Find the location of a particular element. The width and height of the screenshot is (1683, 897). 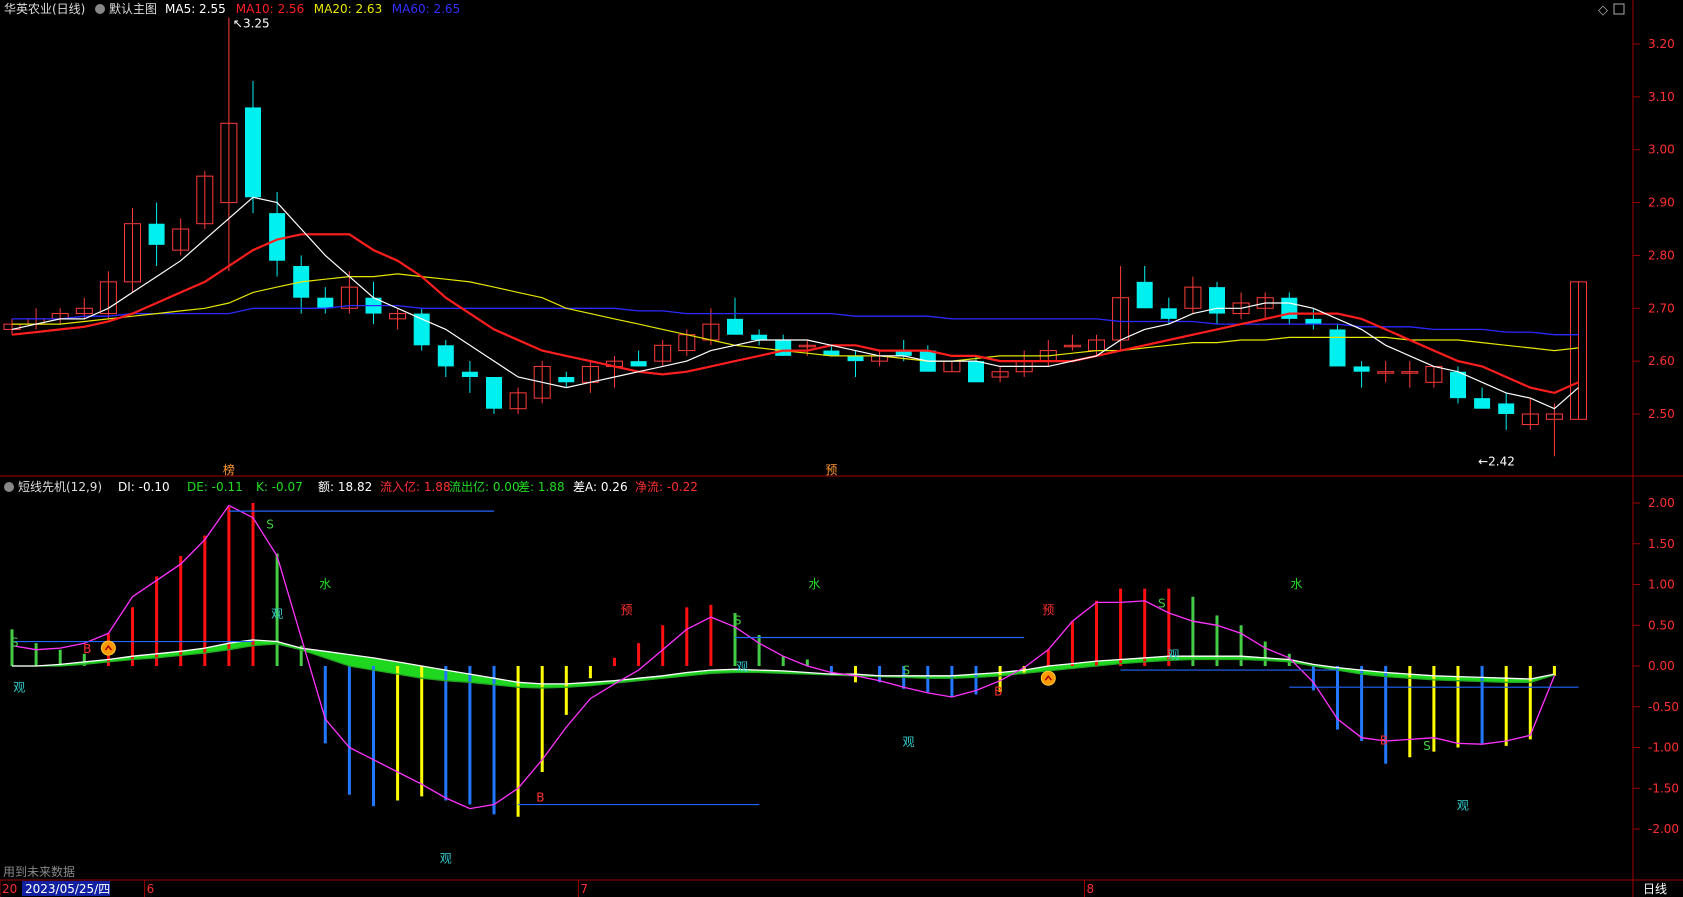

period-label: 日线 is located at coordinates (1655, 889).